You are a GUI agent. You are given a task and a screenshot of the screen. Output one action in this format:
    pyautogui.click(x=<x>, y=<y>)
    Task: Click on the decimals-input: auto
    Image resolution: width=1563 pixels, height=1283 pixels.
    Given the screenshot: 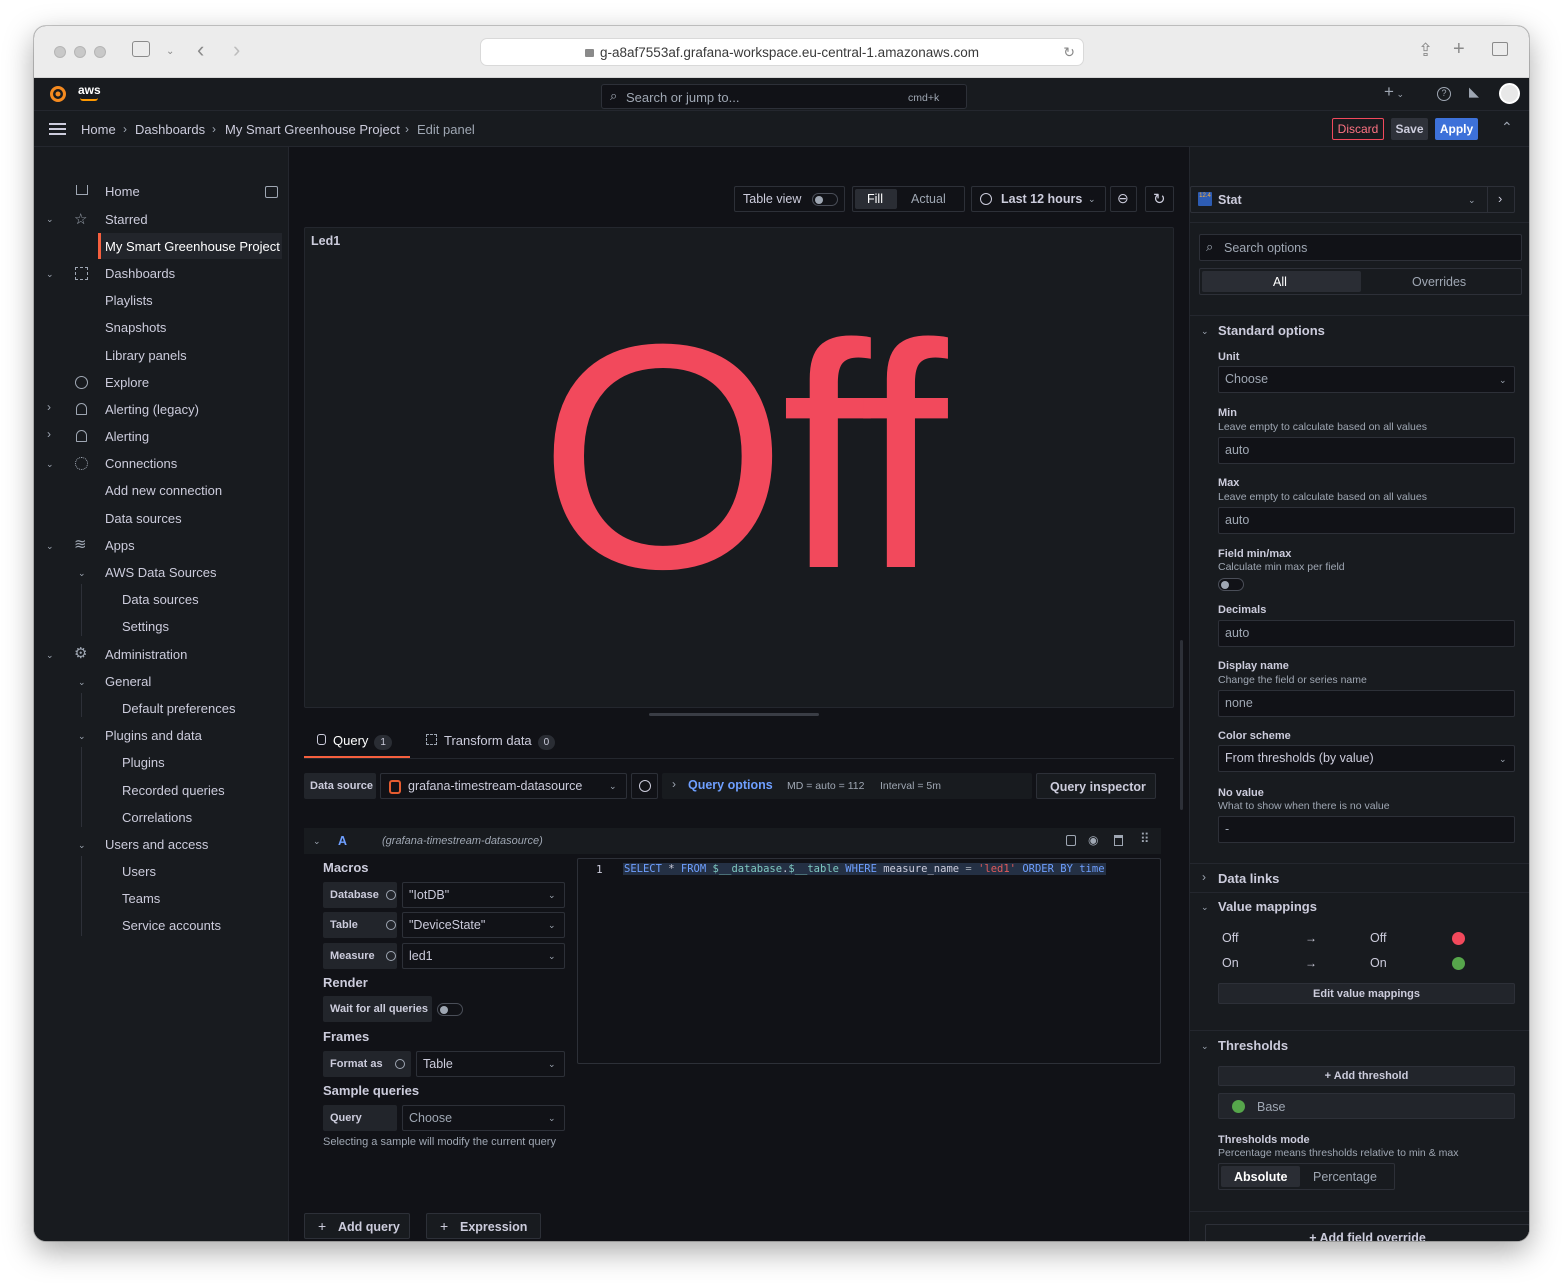 What is the action you would take?
    pyautogui.click(x=1366, y=633)
    